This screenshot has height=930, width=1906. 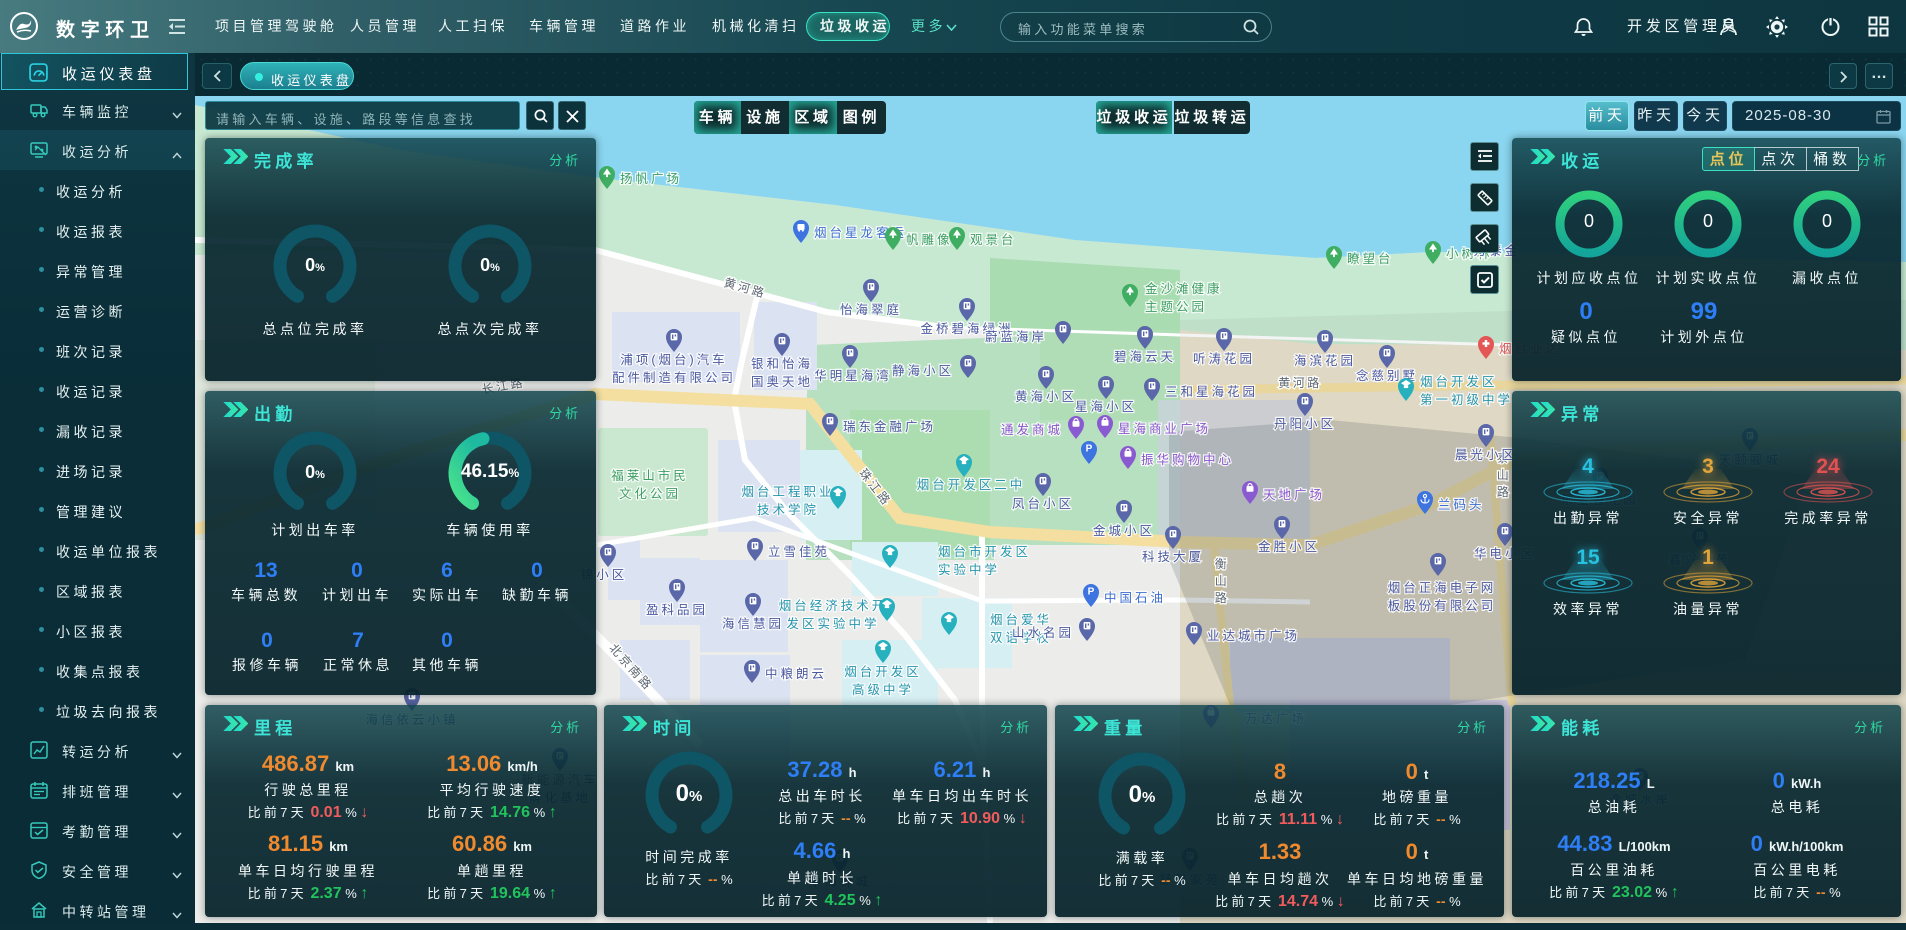 What do you see at coordinates (1046, 396) in the screenshot?
I see `svg-text: 黄海小区` at bounding box center [1046, 396].